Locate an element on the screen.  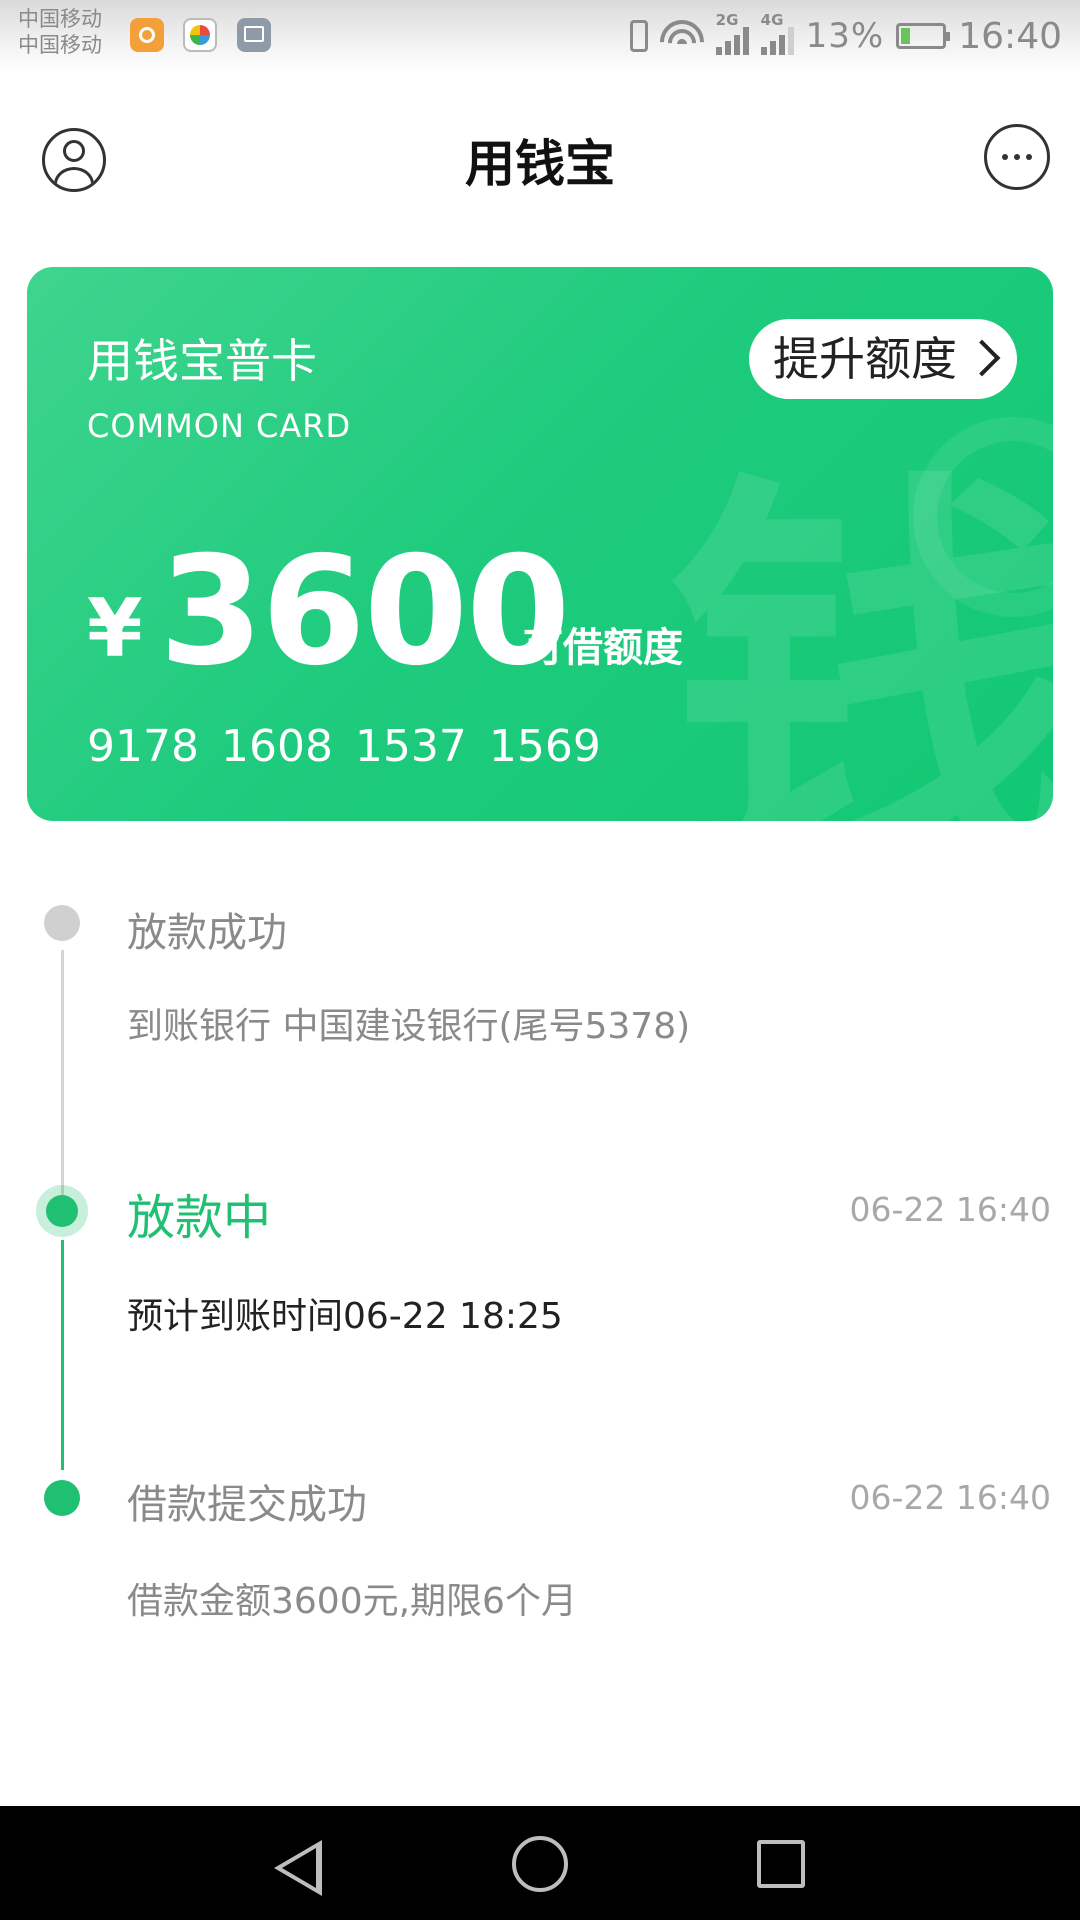
step-title-submitted: 借款提交成功 is located at coordinates (247, 1505).